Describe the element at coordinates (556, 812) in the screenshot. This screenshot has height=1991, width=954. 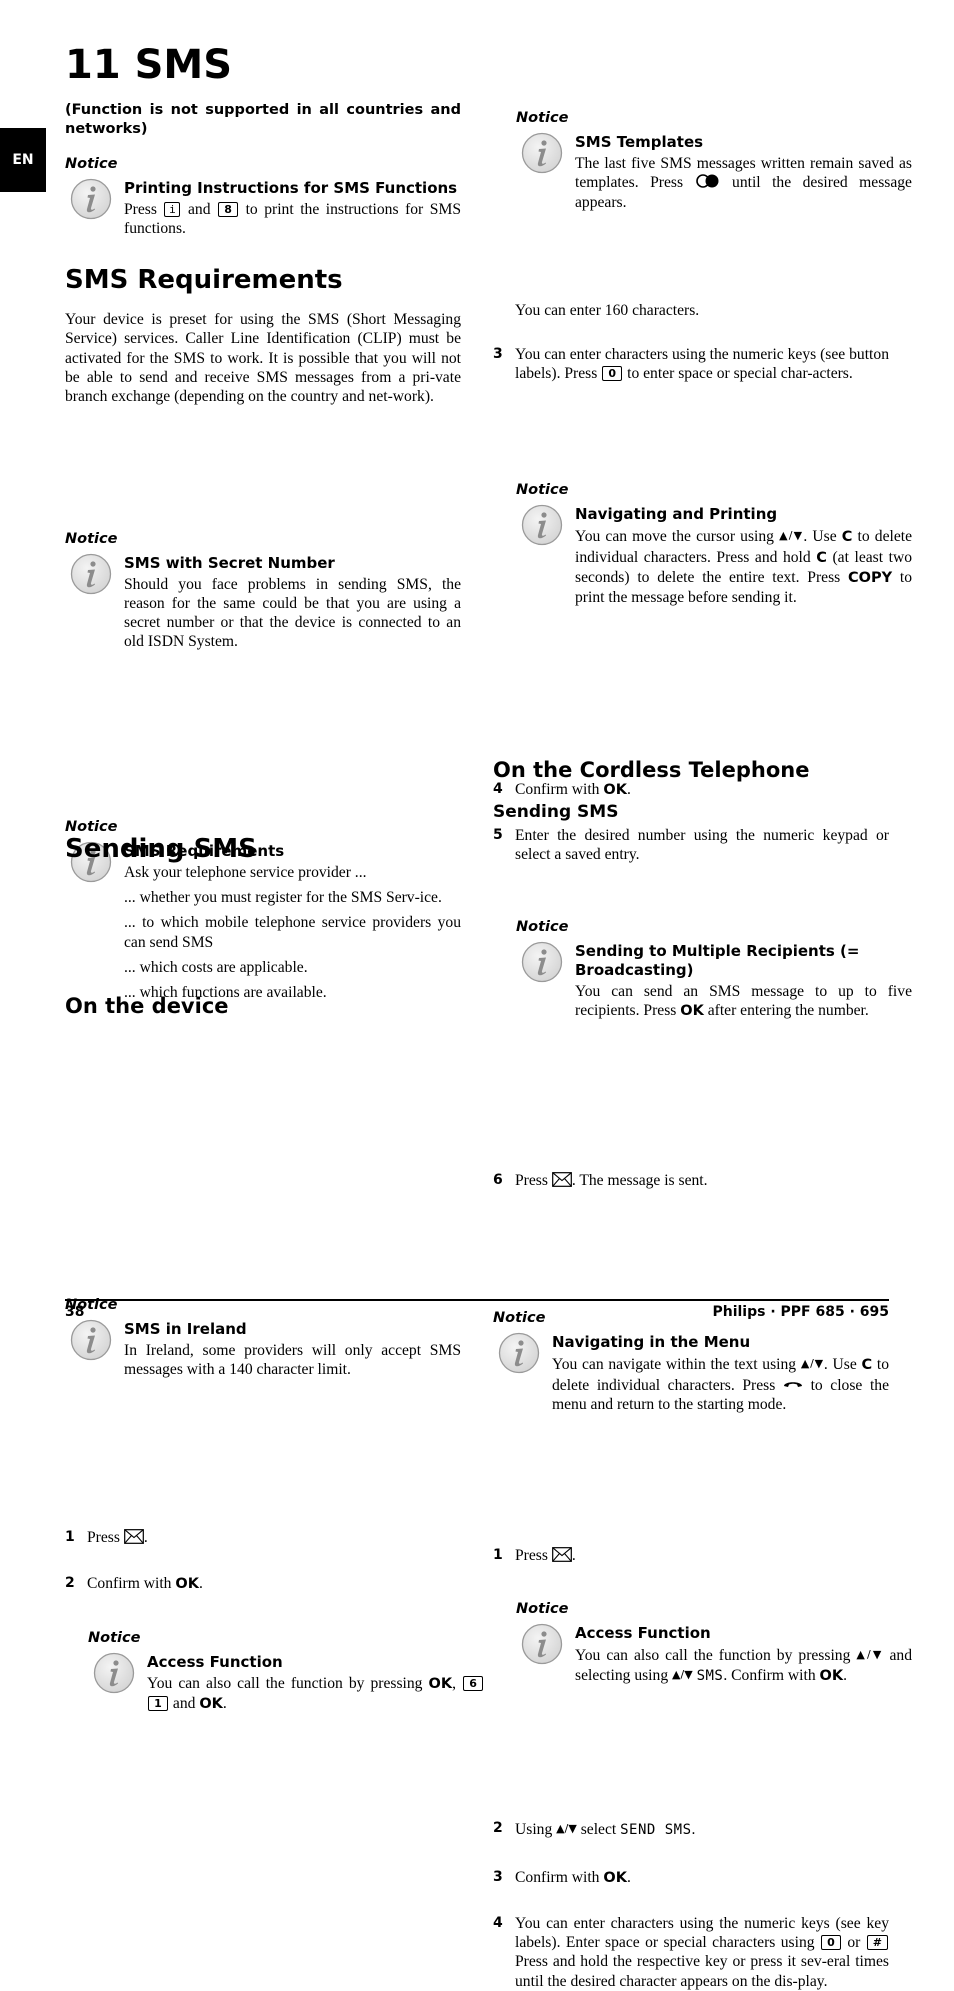
I see `subsubheading-sending-sms: Sending SMS` at that location.